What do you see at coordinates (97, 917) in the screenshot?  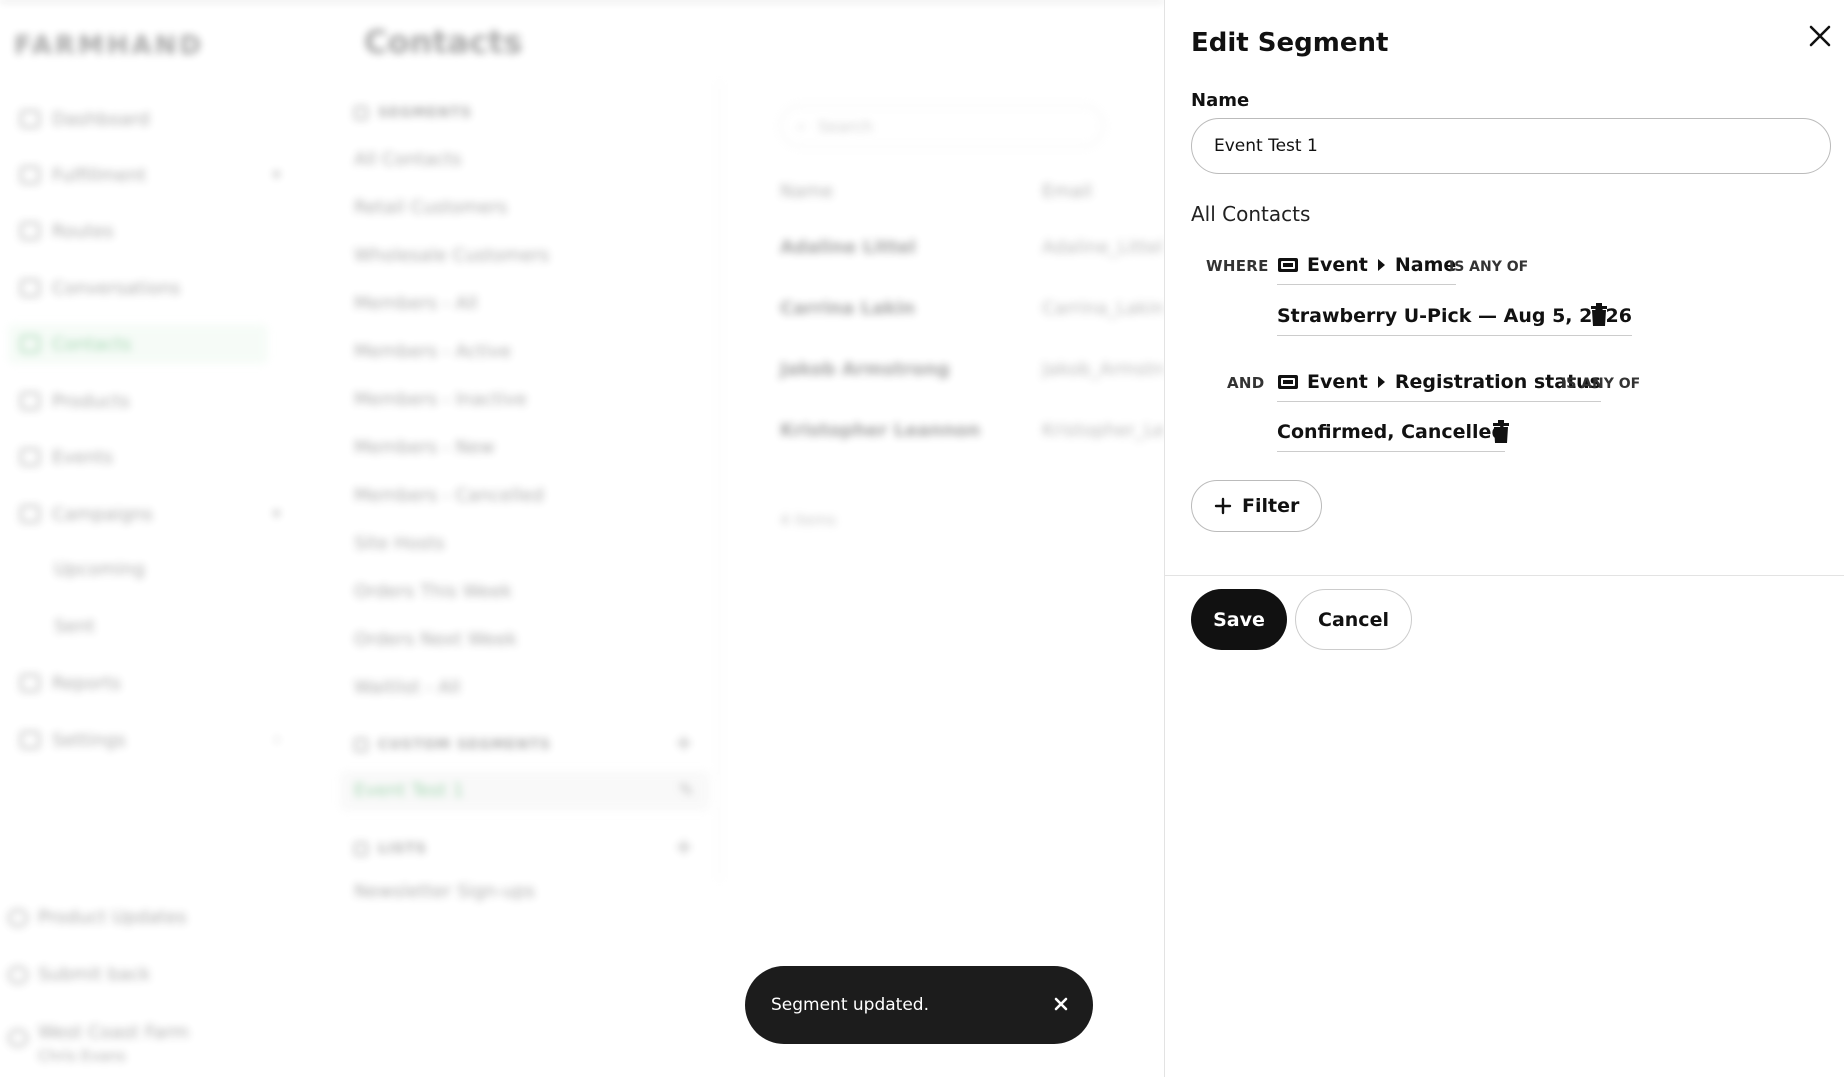 I see `product-updates-link: Product Updates` at bounding box center [97, 917].